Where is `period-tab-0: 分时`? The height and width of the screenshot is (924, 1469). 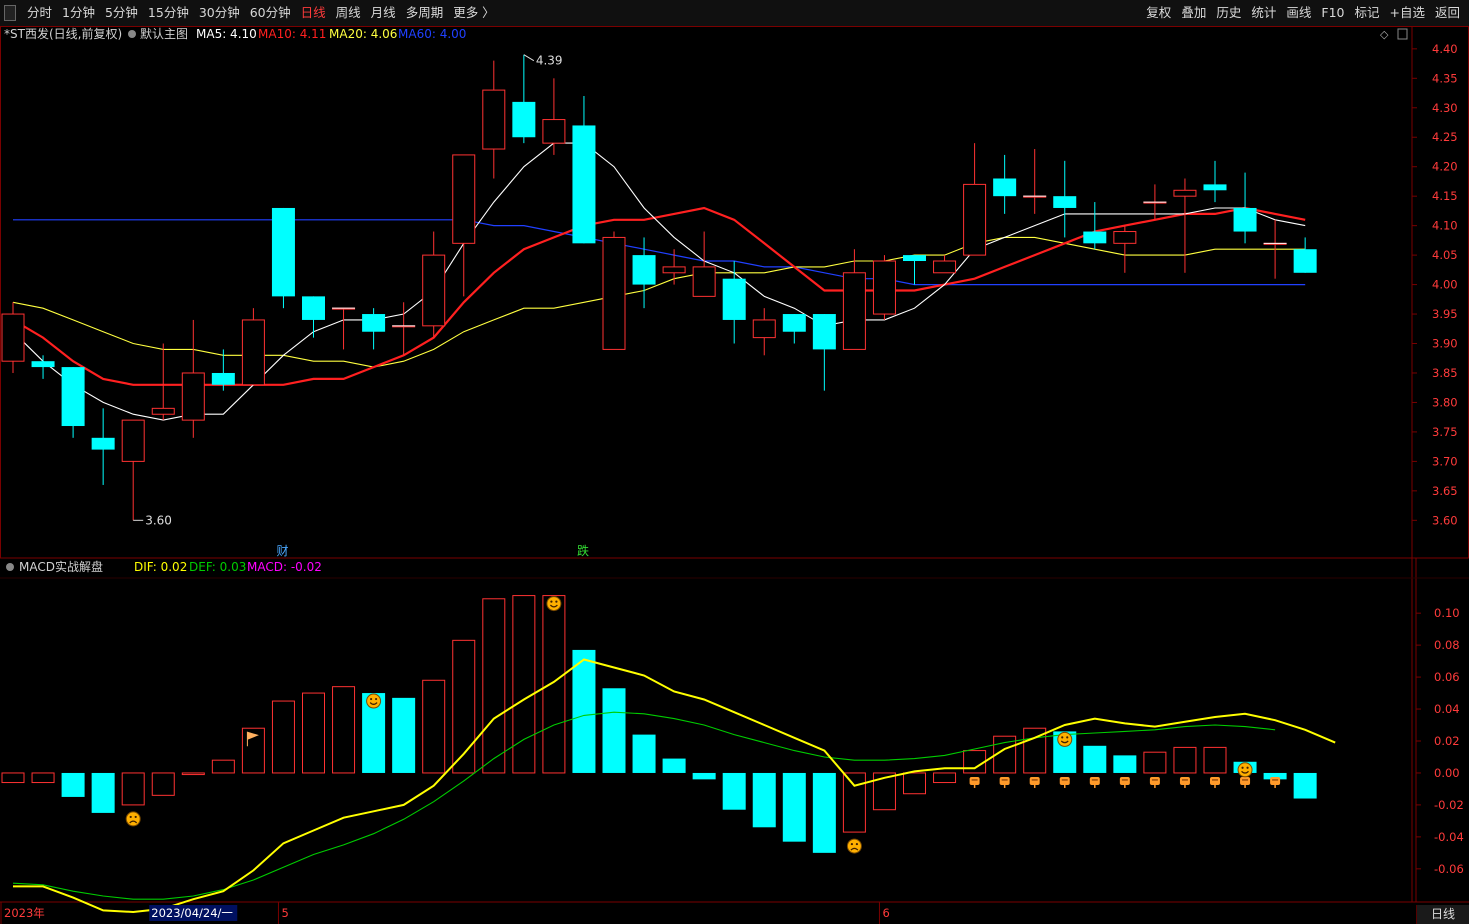 period-tab-0: 分时 is located at coordinates (39, 13).